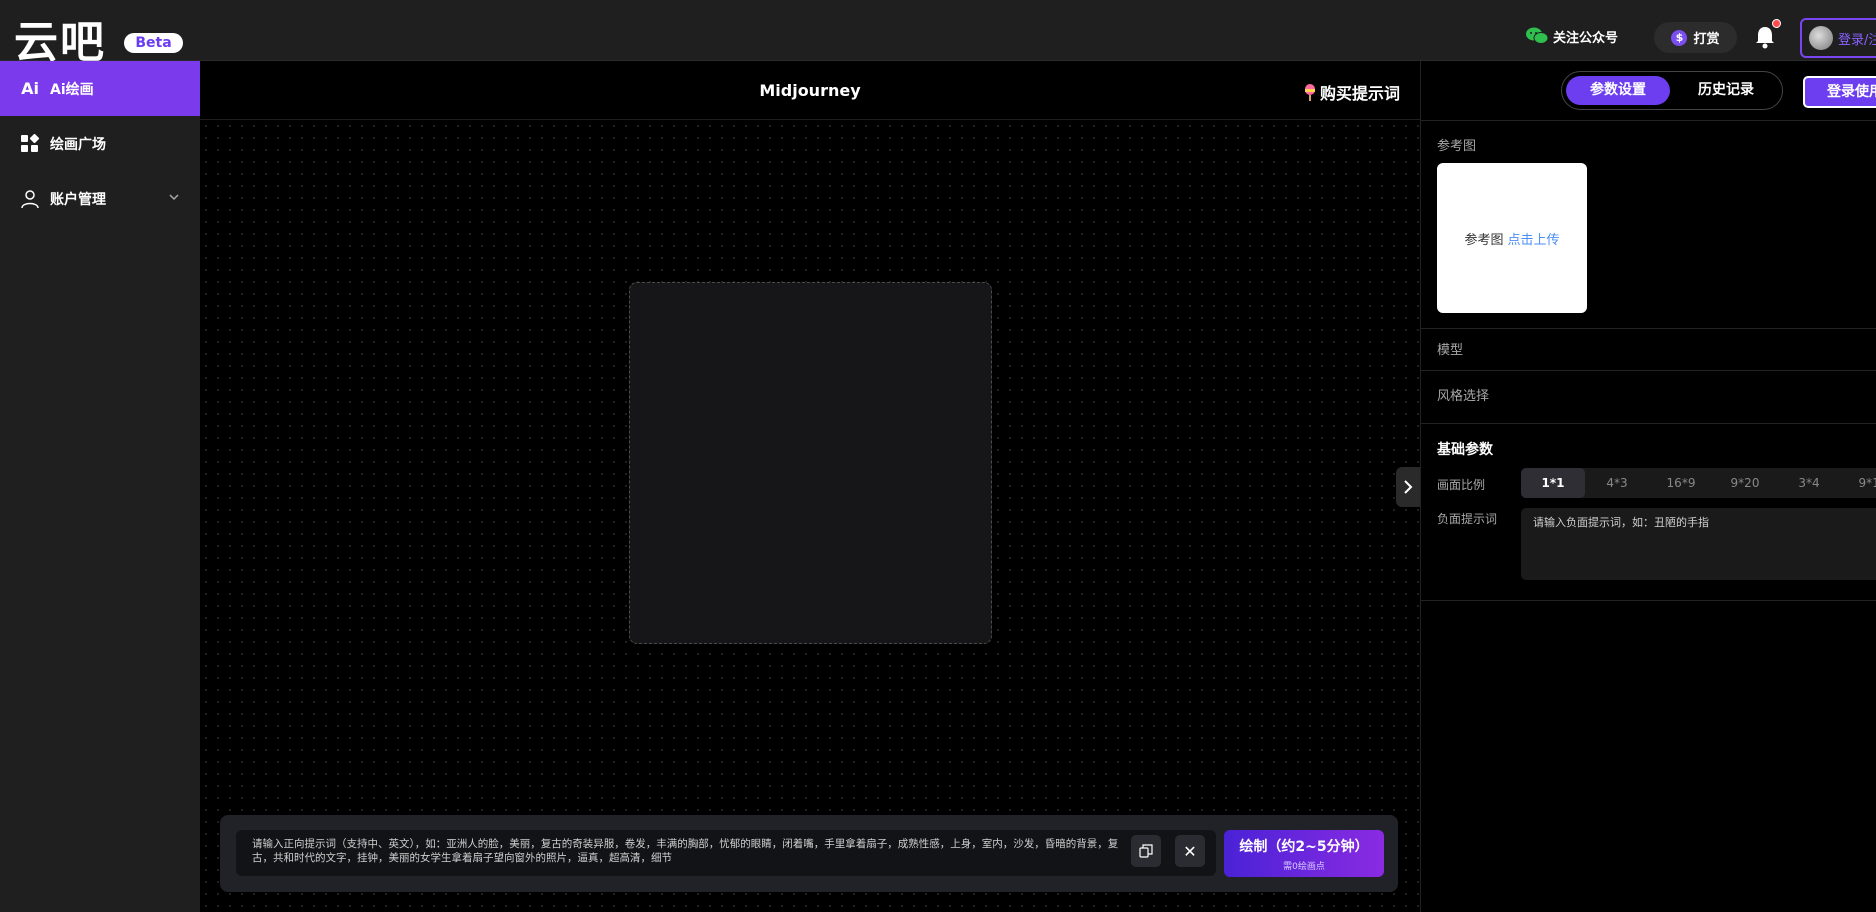  I want to click on sidebar: Ai Ai绘画 绘画广场 账户管理, so click(100, 486).